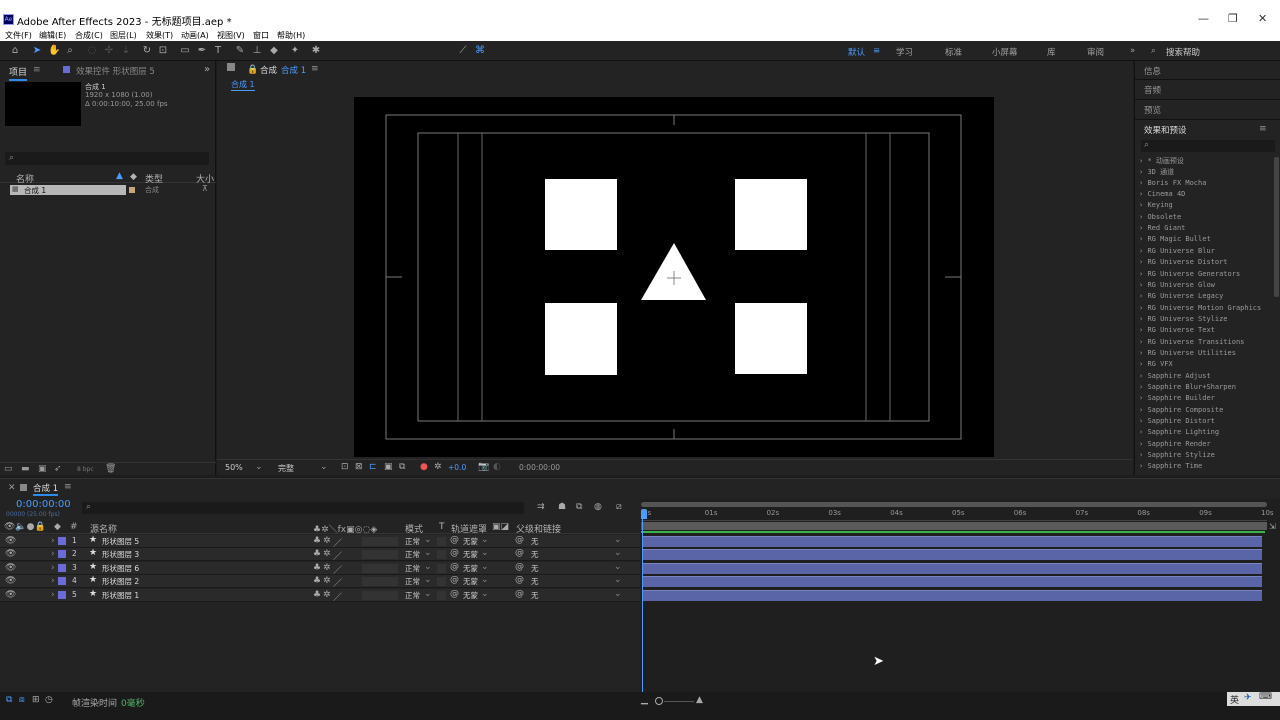 This screenshot has width=1280, height=720. Describe the element at coordinates (207, 69) in the screenshot. I see `panel-overflow-icon: »` at that location.